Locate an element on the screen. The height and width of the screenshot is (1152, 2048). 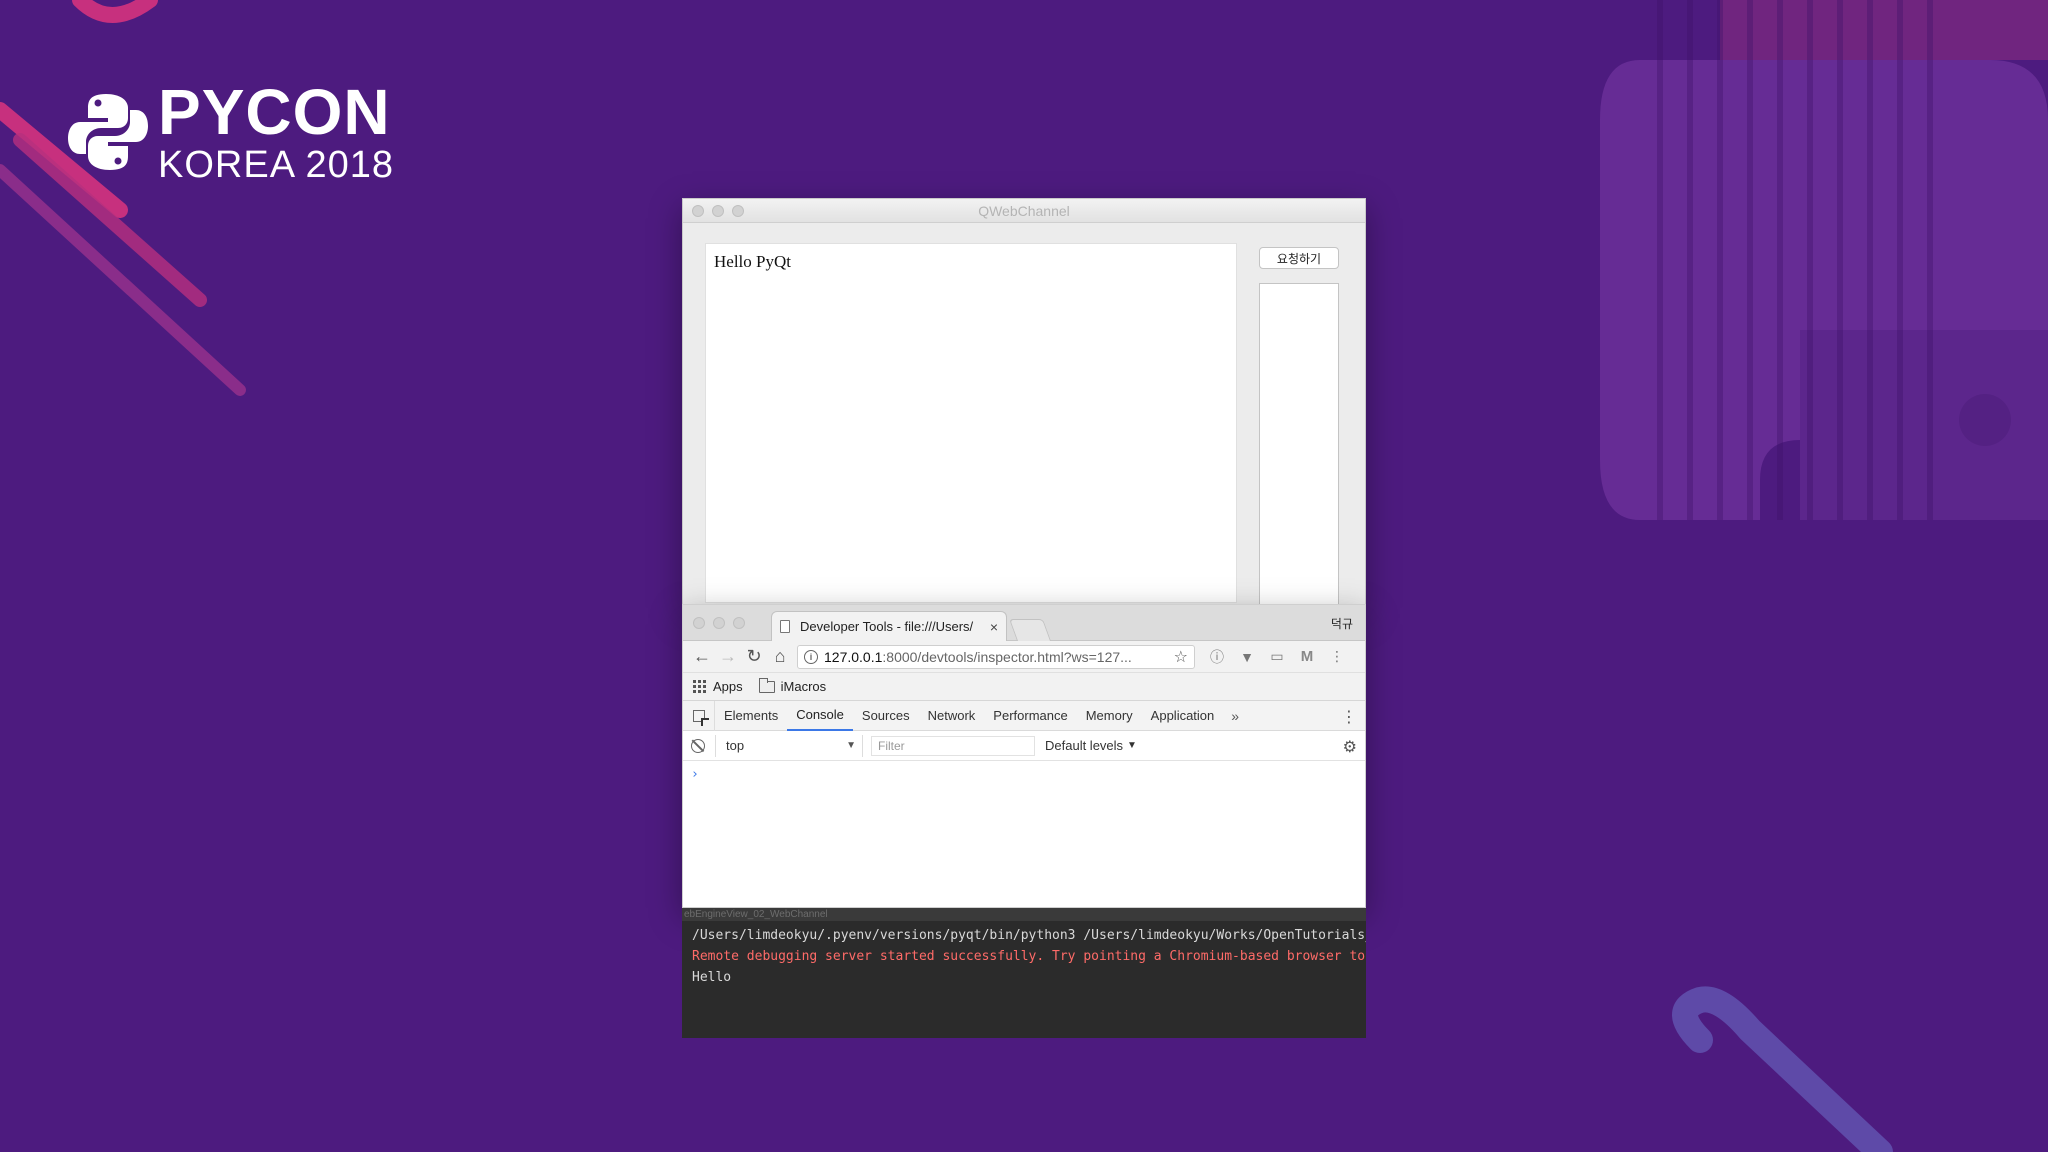
pycon-logo: PYCON KOREA 2018 is located at coordinates (231, 132).